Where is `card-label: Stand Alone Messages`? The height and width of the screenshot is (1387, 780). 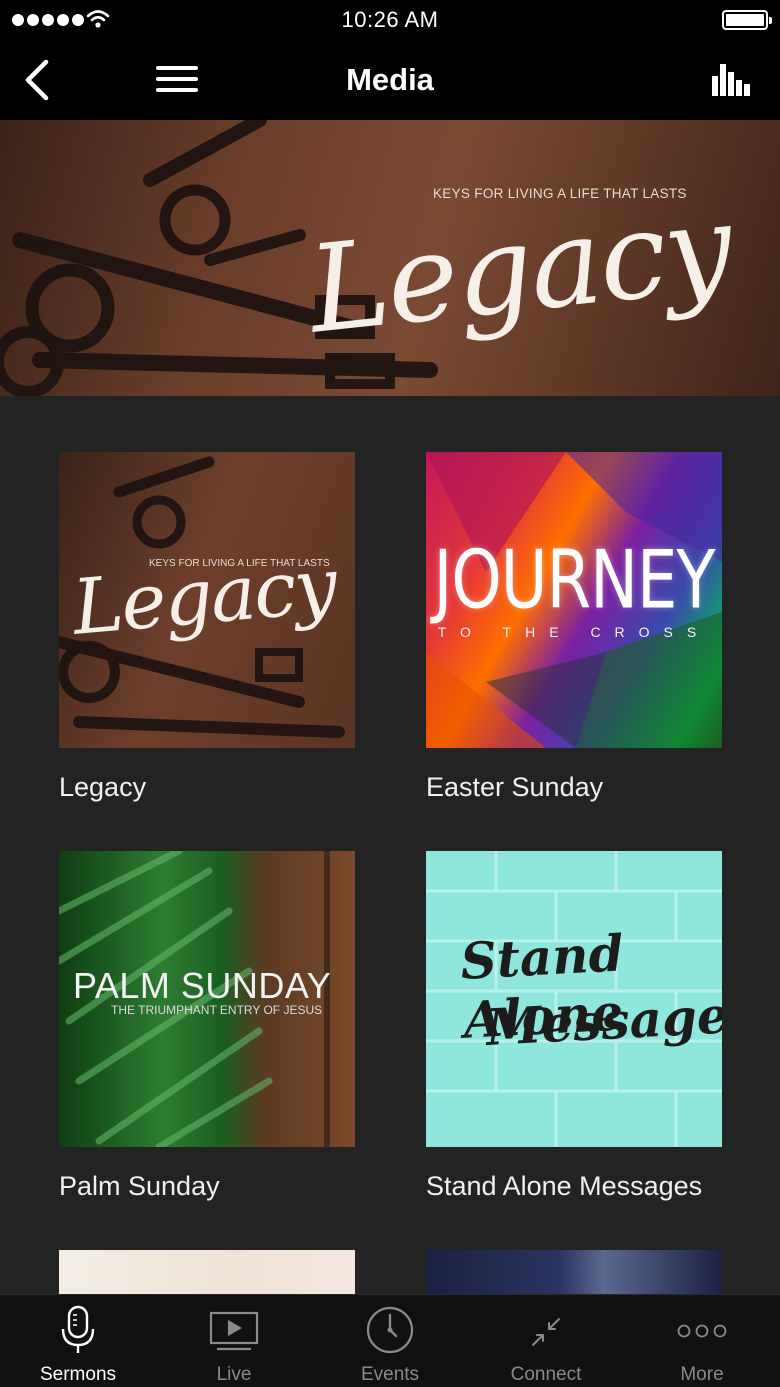
card-label: Stand Alone Messages is located at coordinates (564, 1186).